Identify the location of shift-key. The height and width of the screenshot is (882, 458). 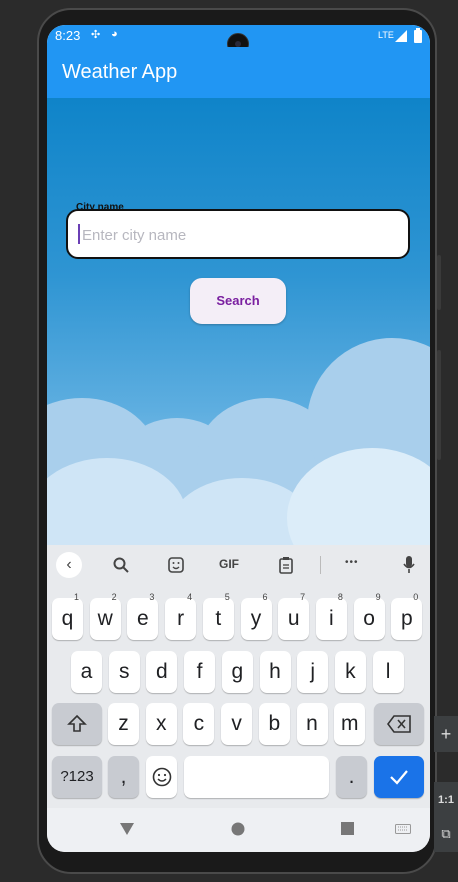
(77, 724).